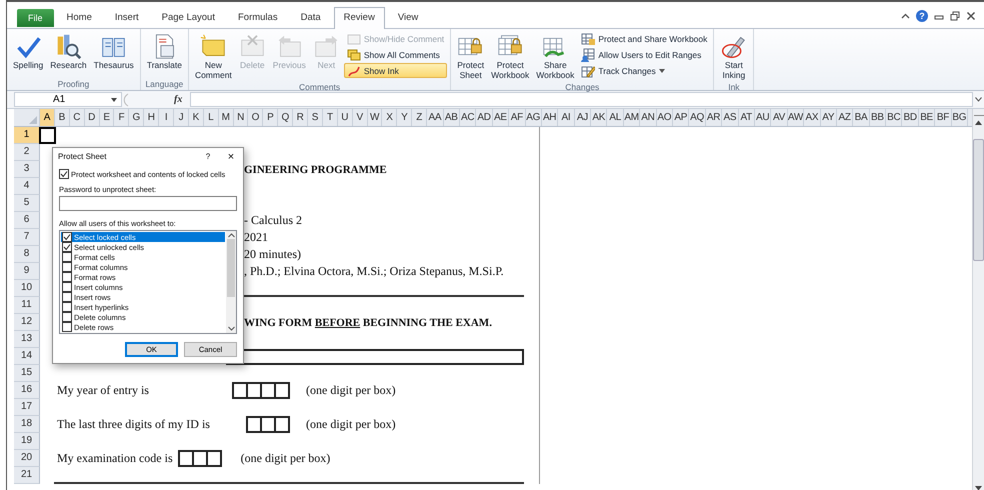 Image resolution: width=984 pixels, height=490 pixels. Describe the element at coordinates (27, 390) in the screenshot. I see `row-header: 16` at that location.